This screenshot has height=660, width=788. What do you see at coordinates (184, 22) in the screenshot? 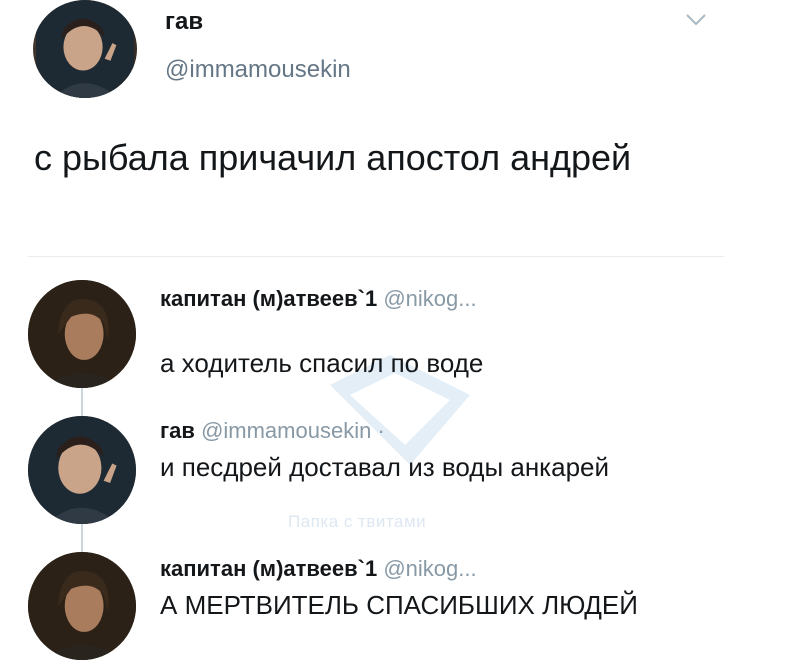
I see `author-name: гав` at bounding box center [184, 22].